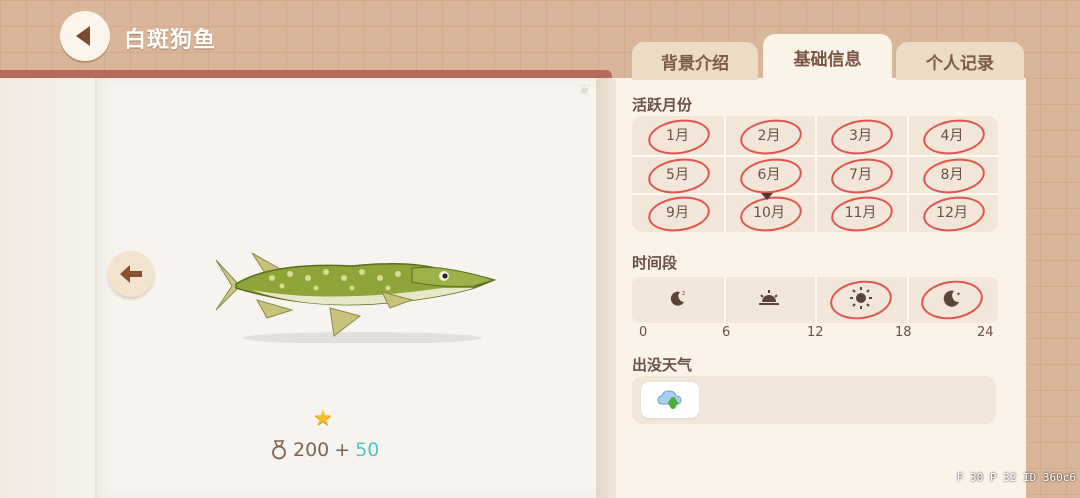 This screenshot has height=498, width=1080. Describe the element at coordinates (662, 105) in the screenshot. I see `active-months-label: 活跃月份` at that location.